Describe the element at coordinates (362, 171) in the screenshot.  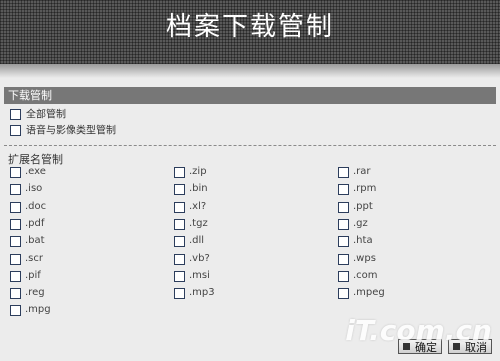
I see `extension-label: .rar` at that location.